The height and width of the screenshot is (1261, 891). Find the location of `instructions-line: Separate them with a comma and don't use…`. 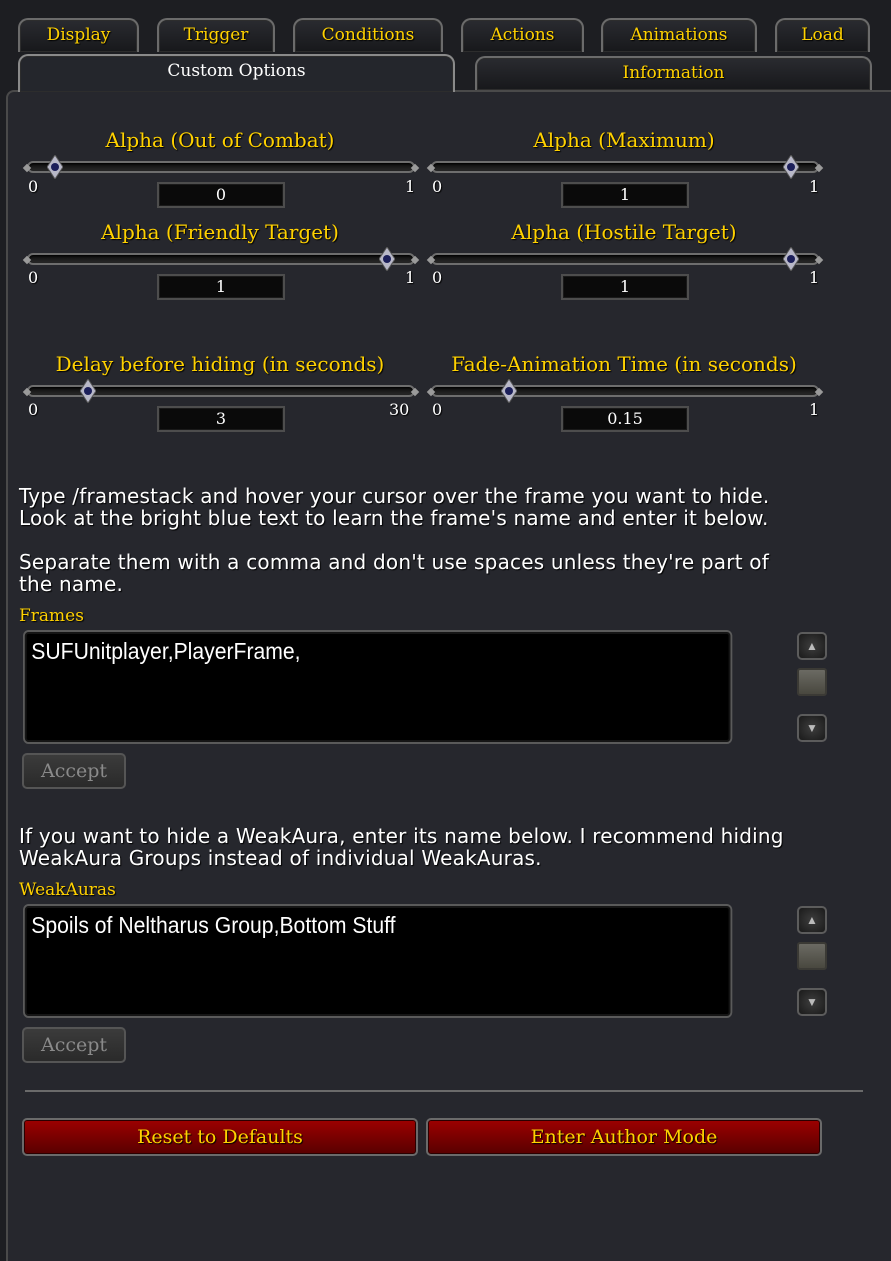

instructions-line: Separate them with a comma and don't use… is located at coordinates (394, 562).